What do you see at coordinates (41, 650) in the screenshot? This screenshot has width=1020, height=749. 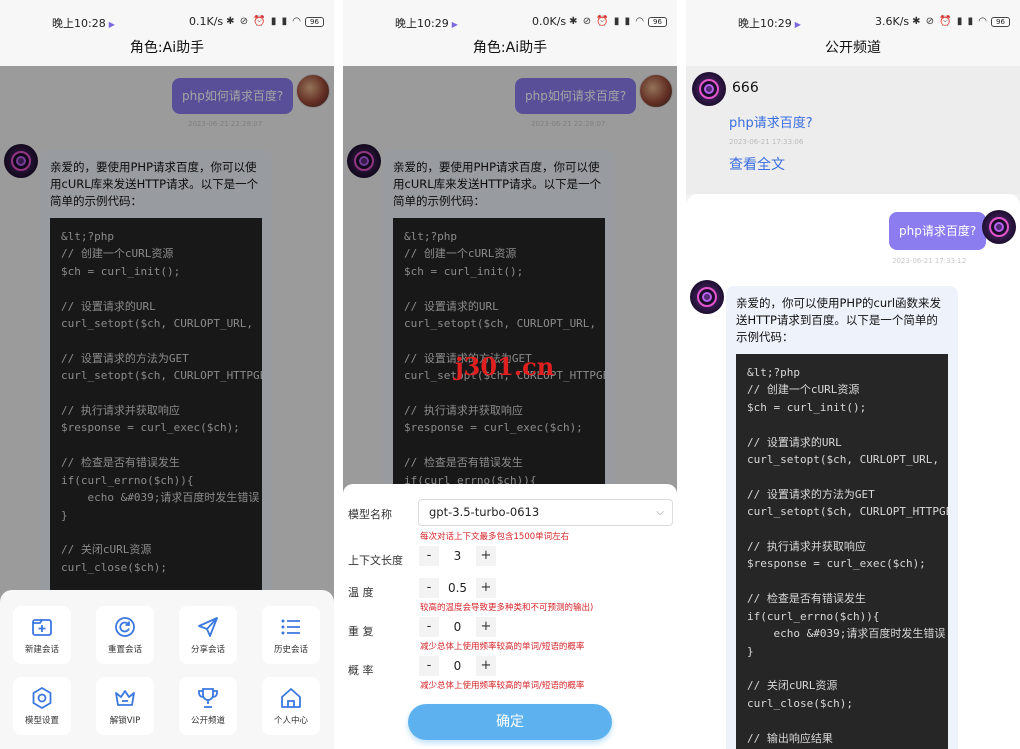 I see `menu-label: 新建会话` at bounding box center [41, 650].